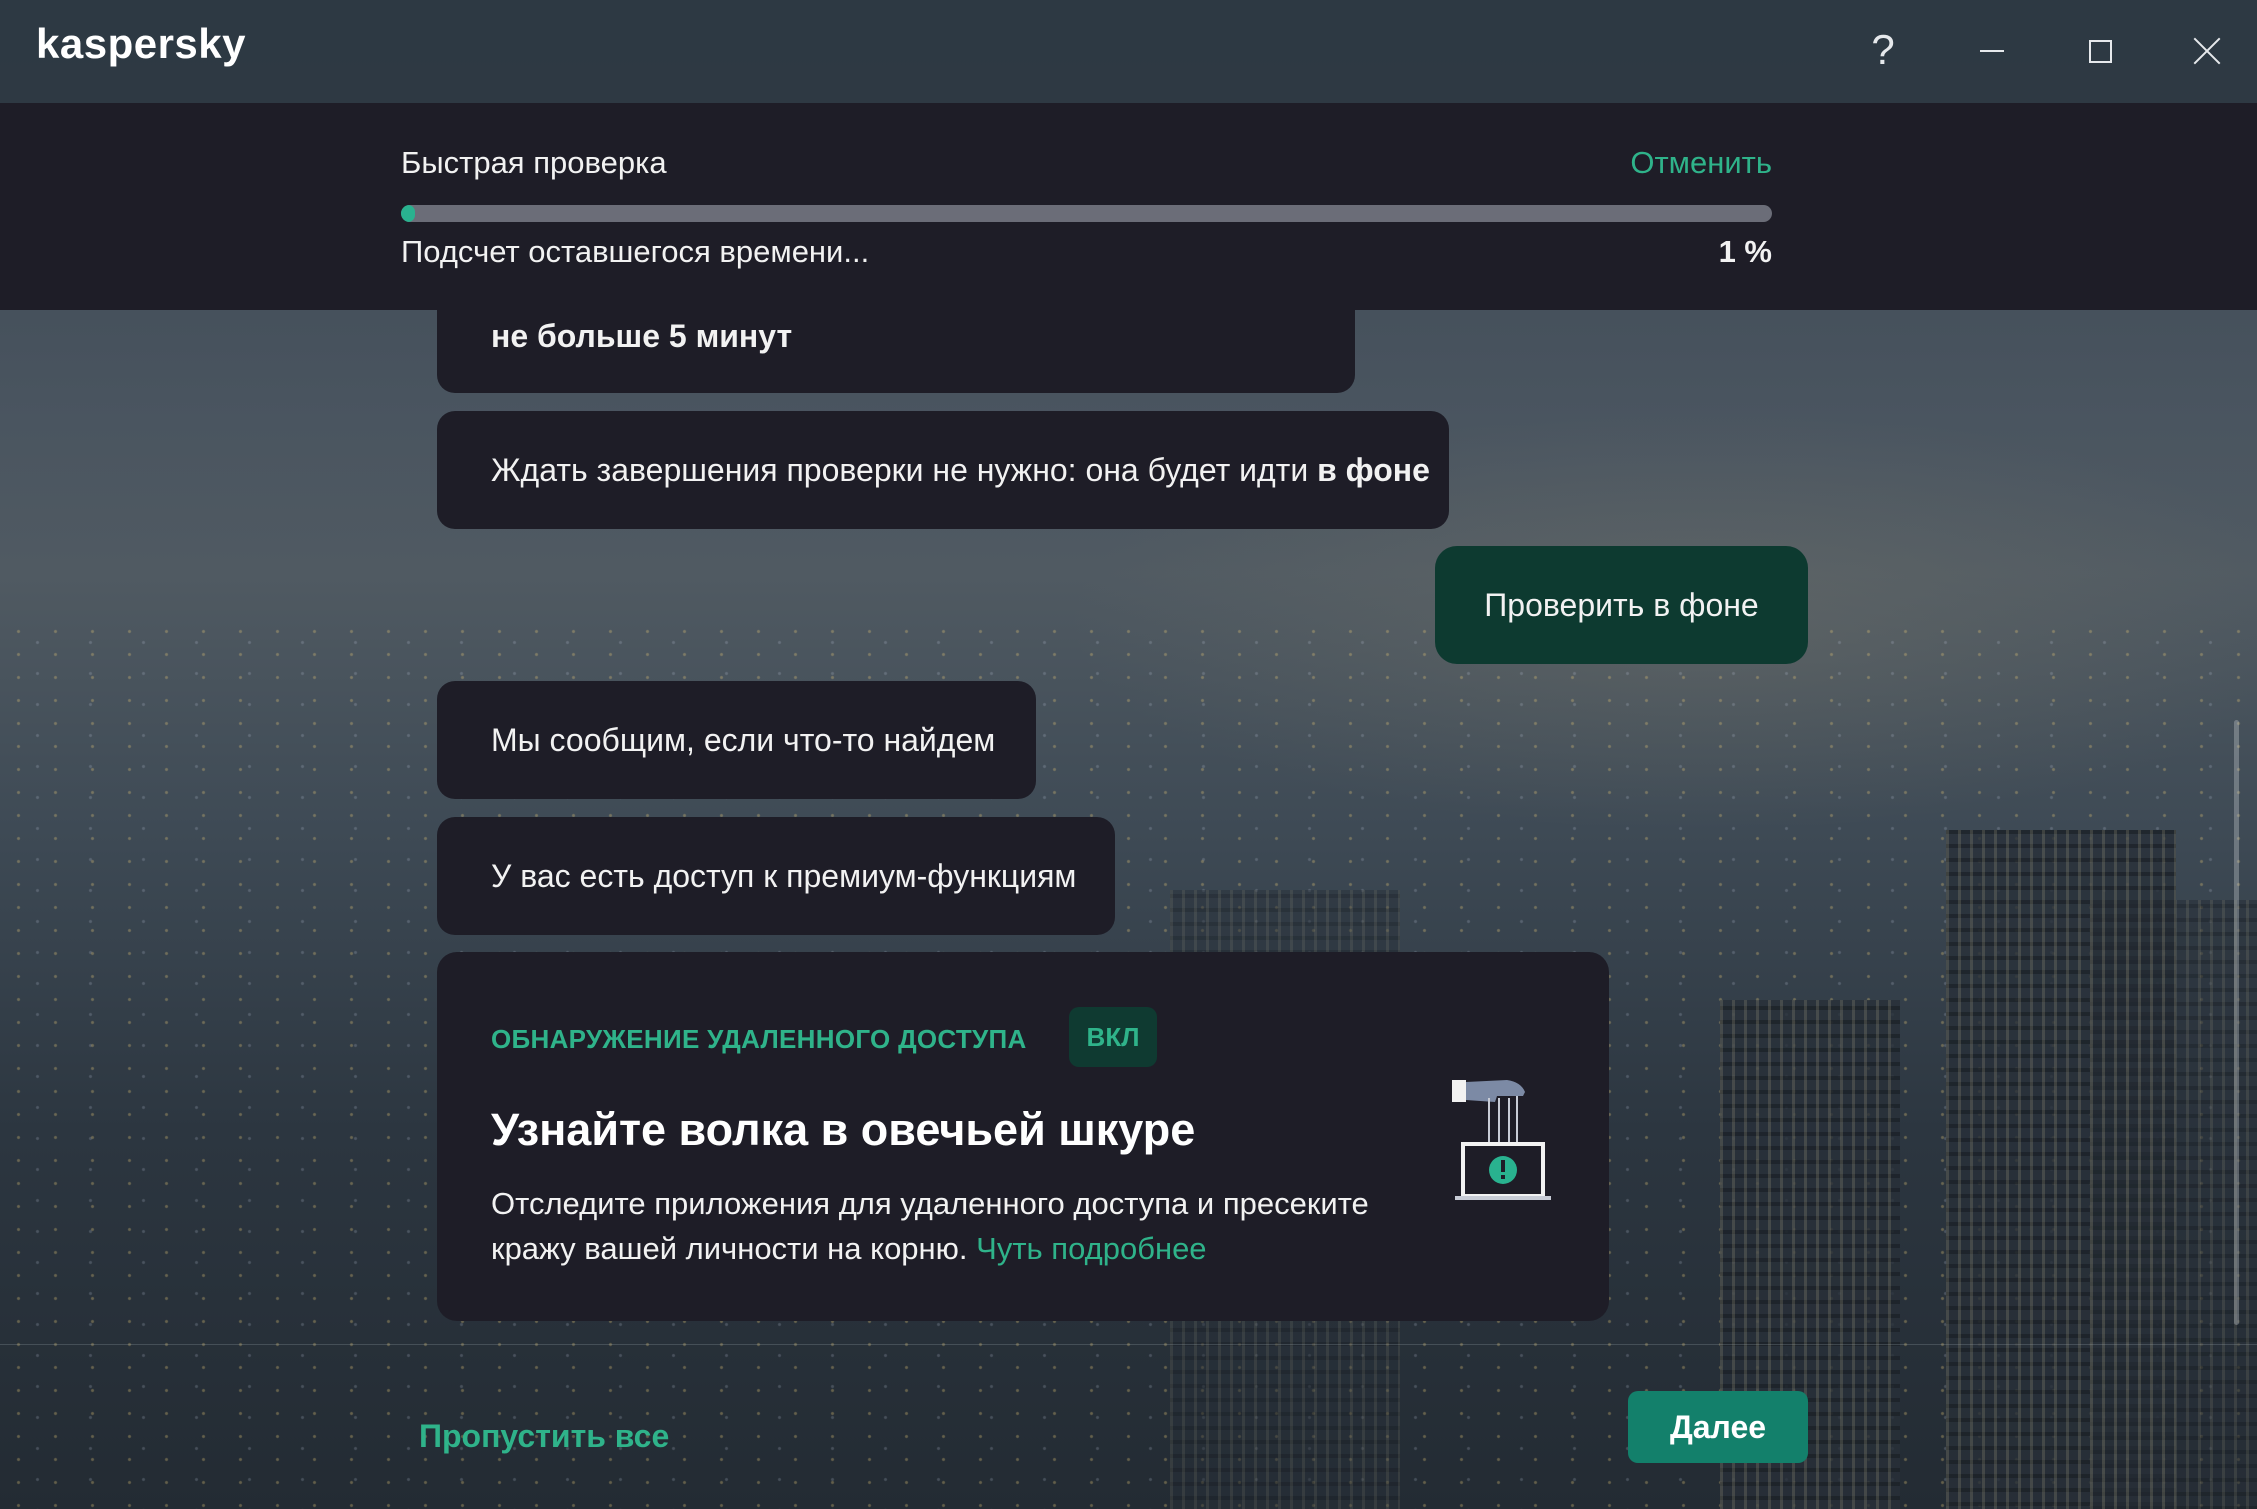 The image size is (2257, 1509). I want to click on close-button, so click(2207, 50).